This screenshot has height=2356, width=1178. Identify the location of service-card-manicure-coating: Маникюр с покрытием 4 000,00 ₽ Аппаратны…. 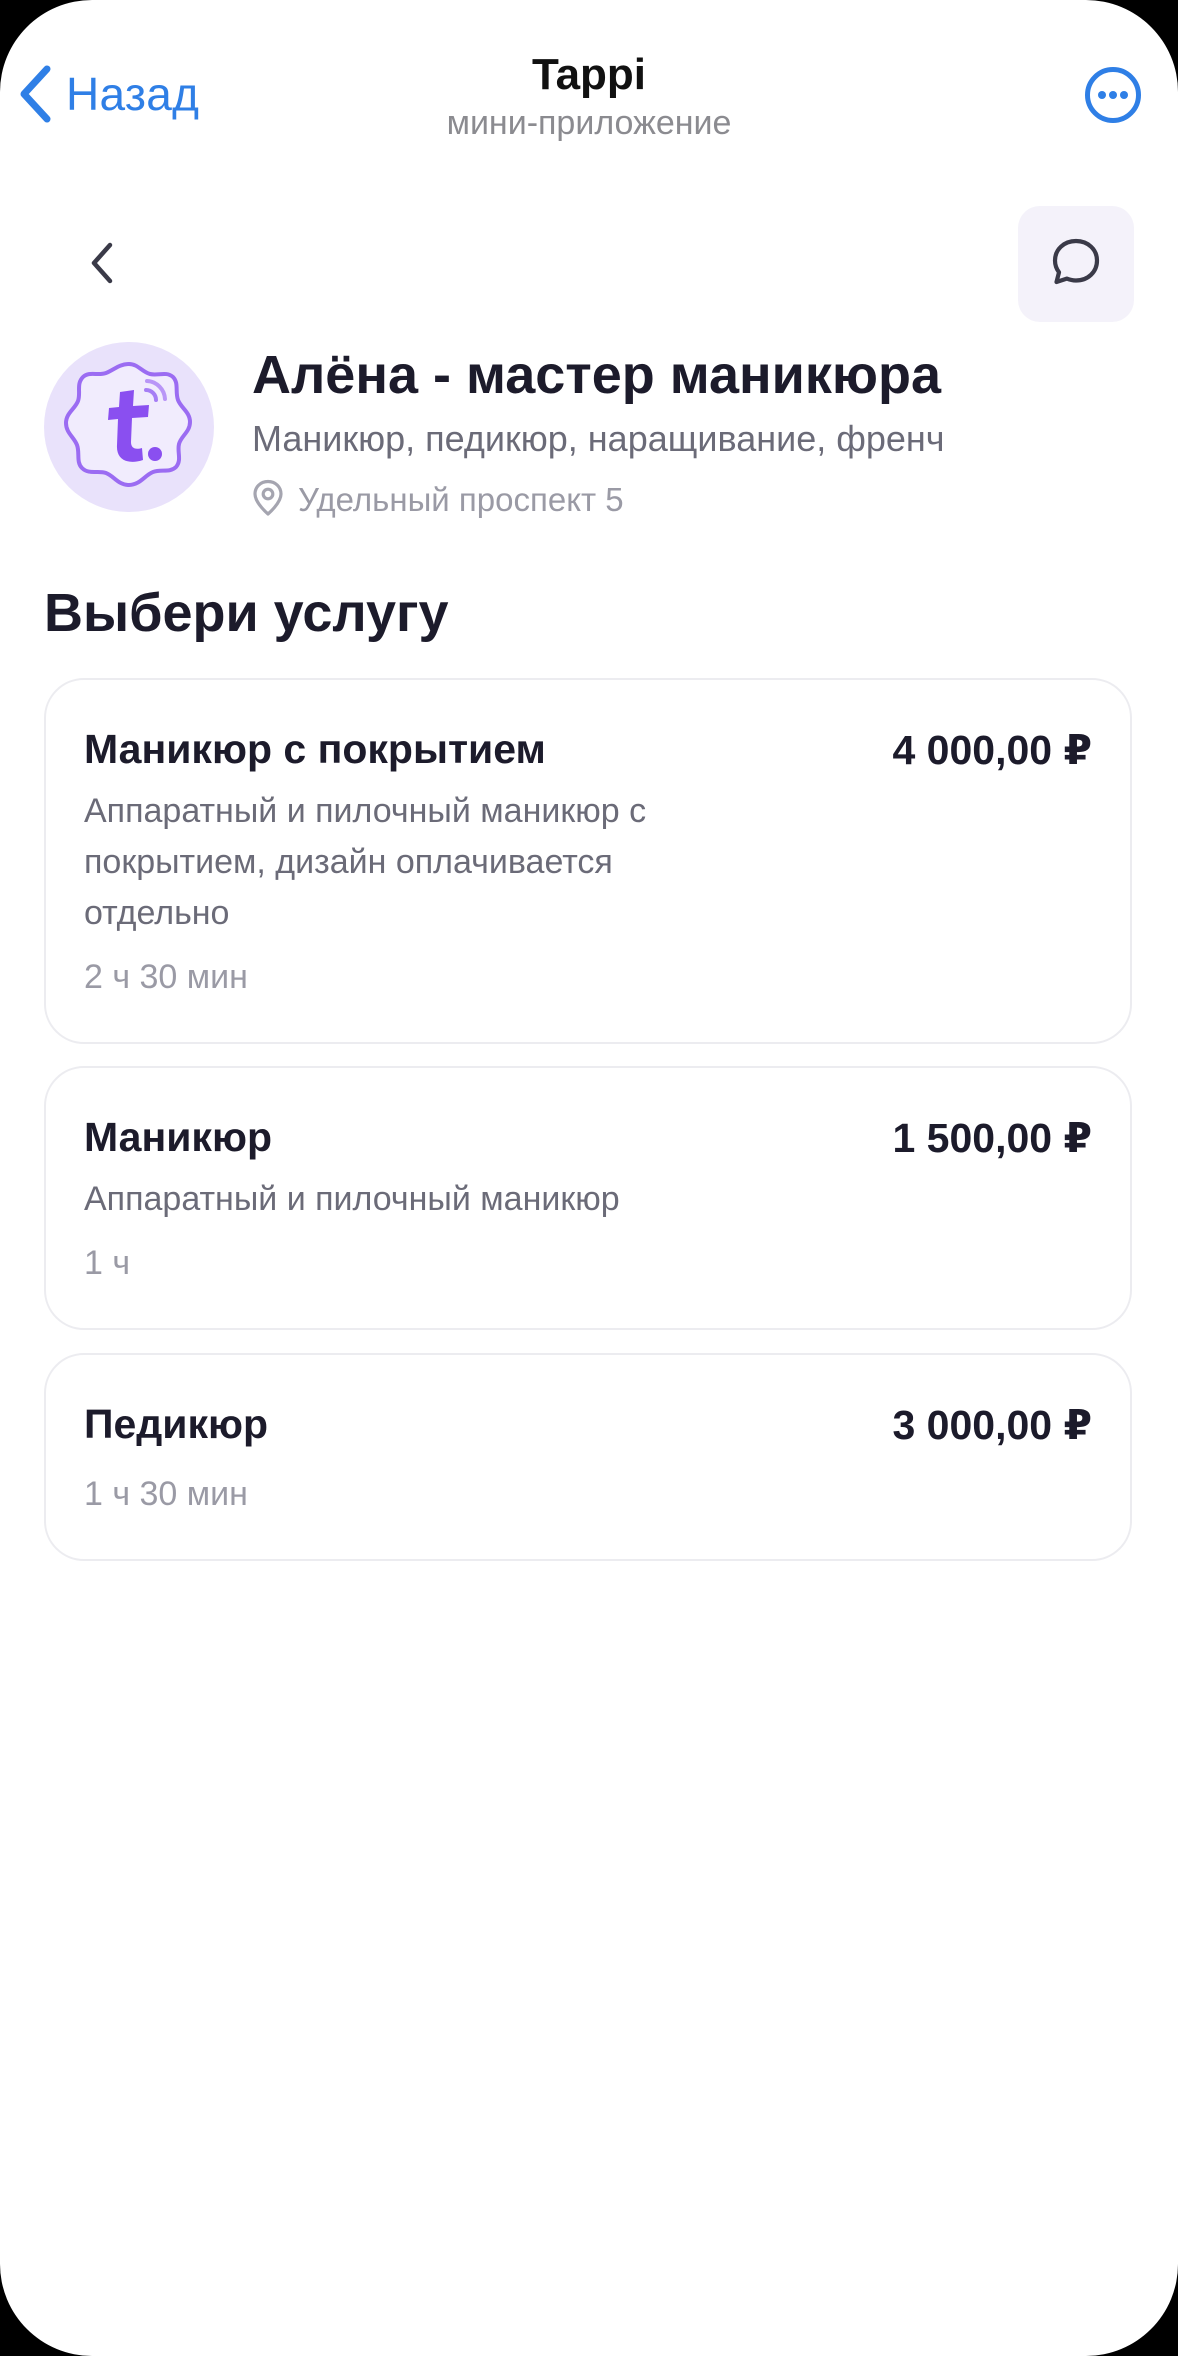
(588, 861).